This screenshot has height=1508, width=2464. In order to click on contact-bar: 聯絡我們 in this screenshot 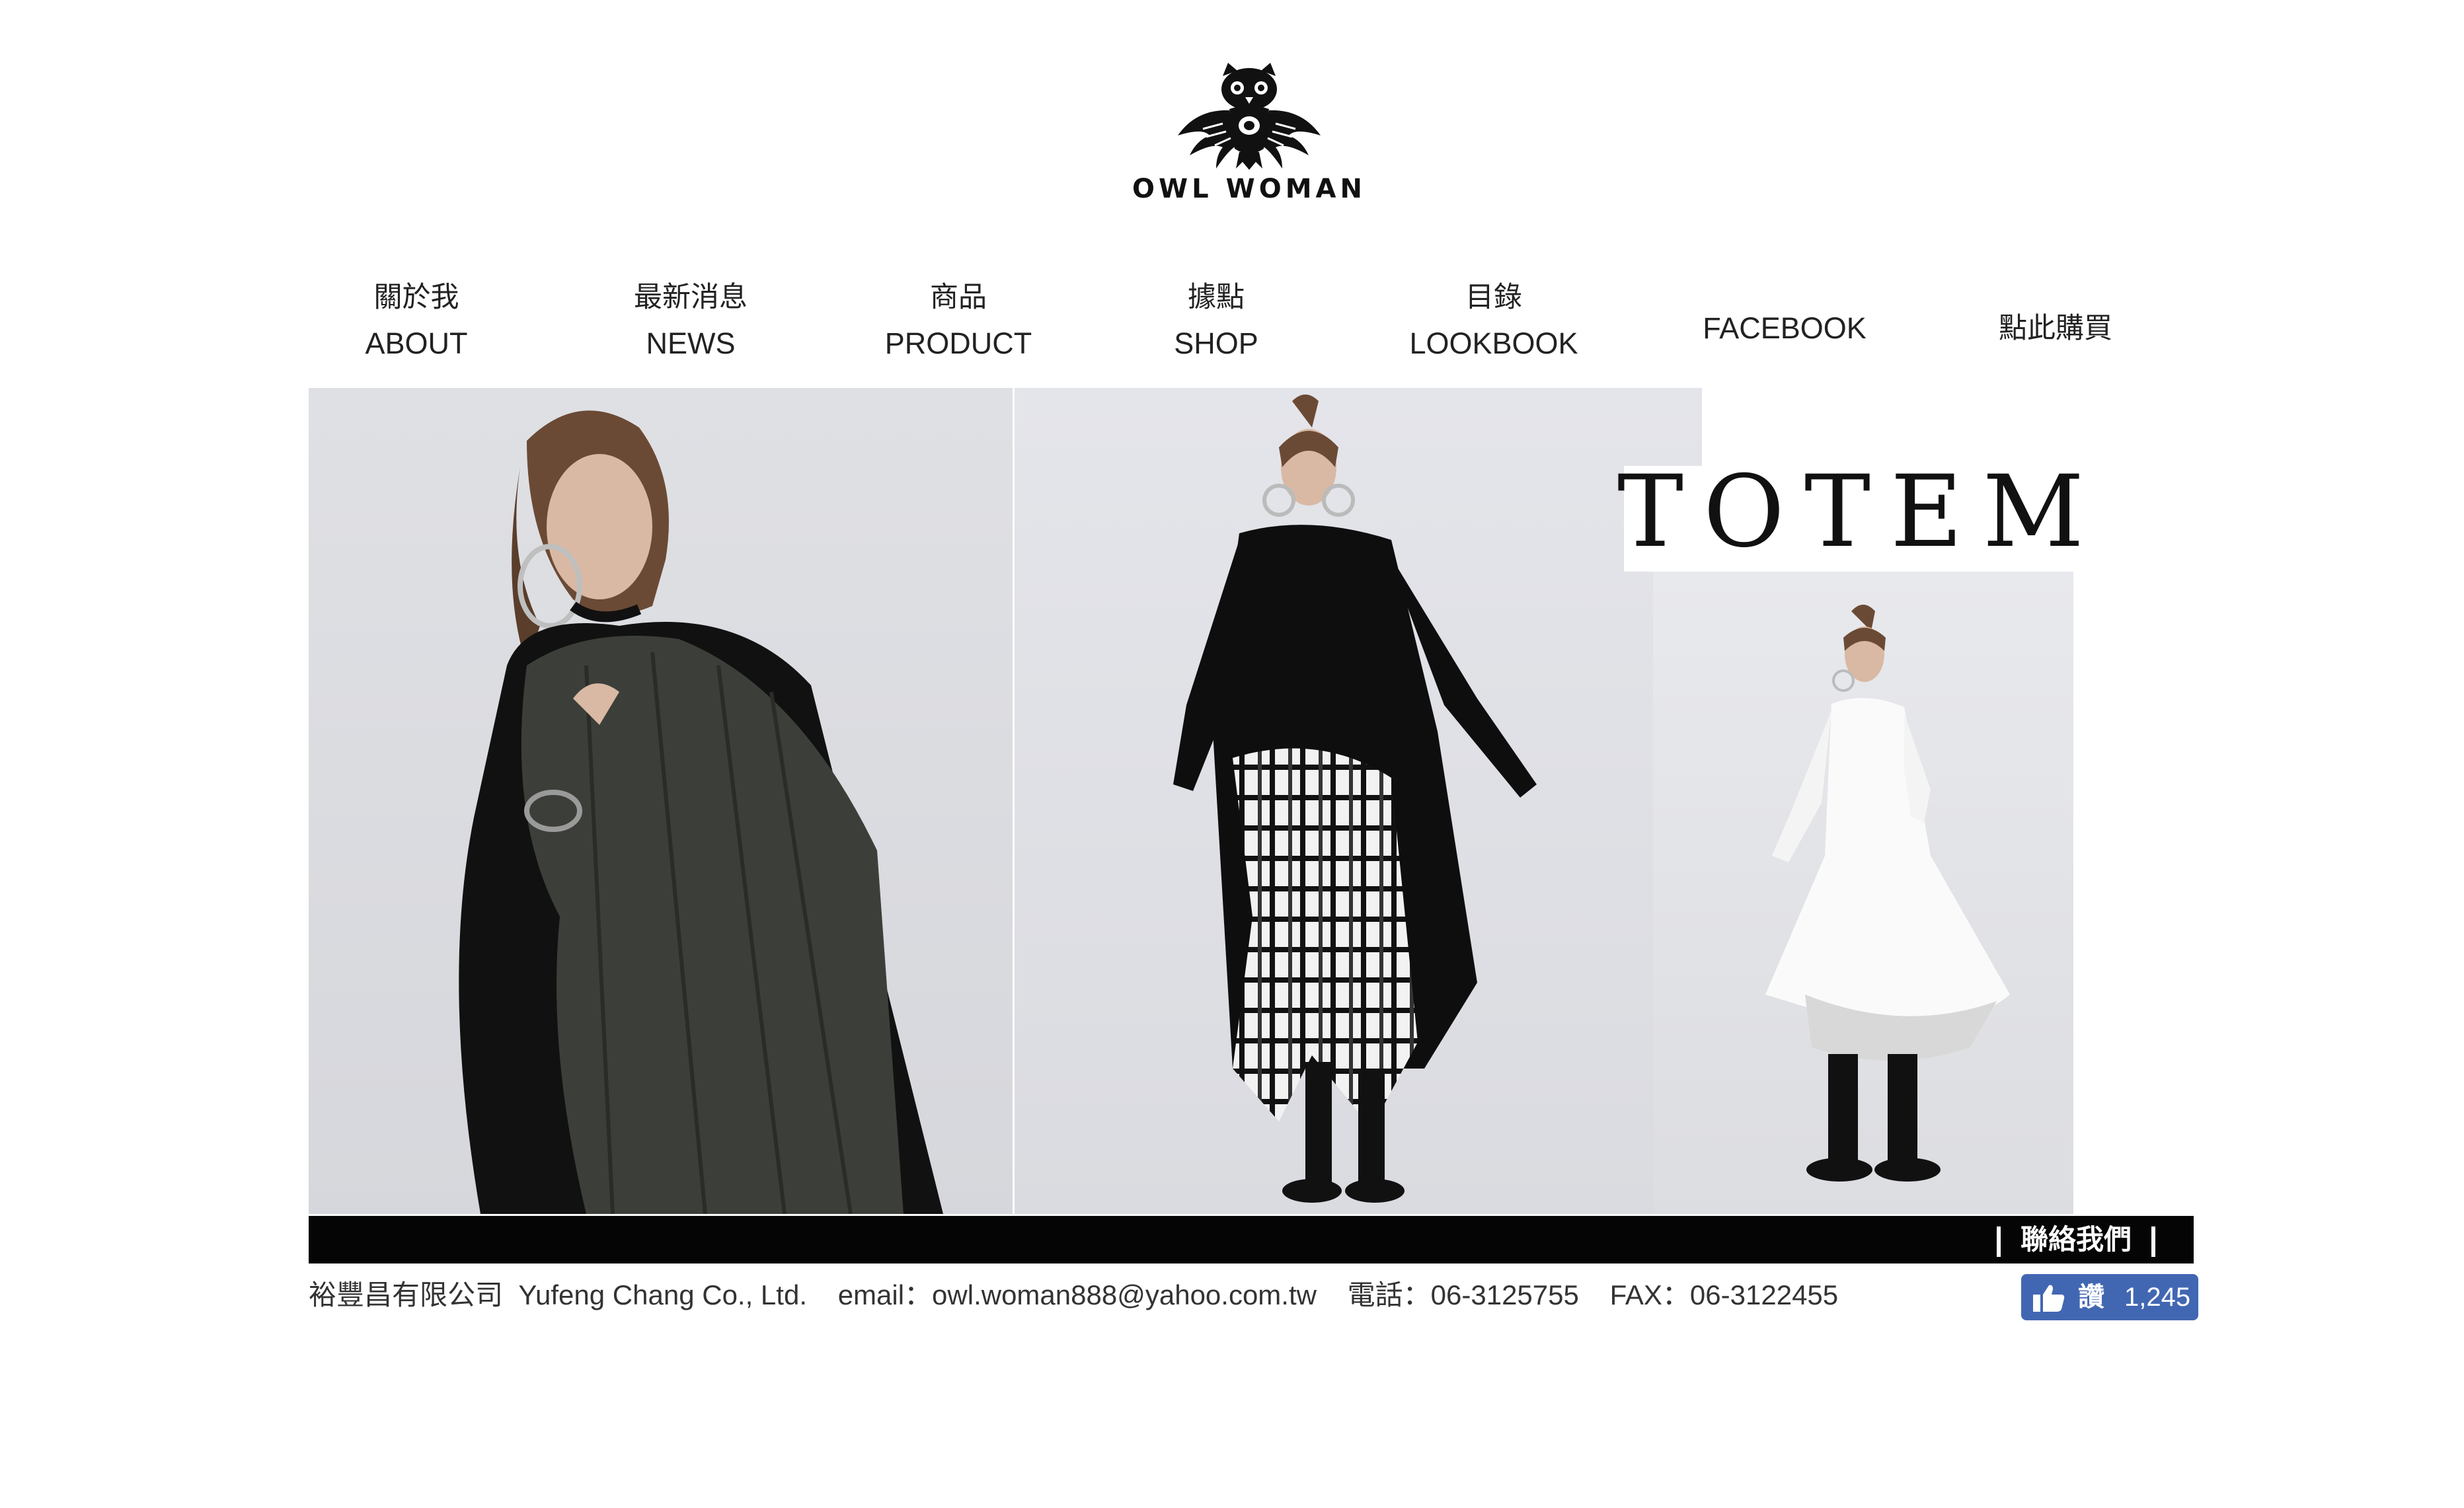, I will do `click(1251, 1239)`.